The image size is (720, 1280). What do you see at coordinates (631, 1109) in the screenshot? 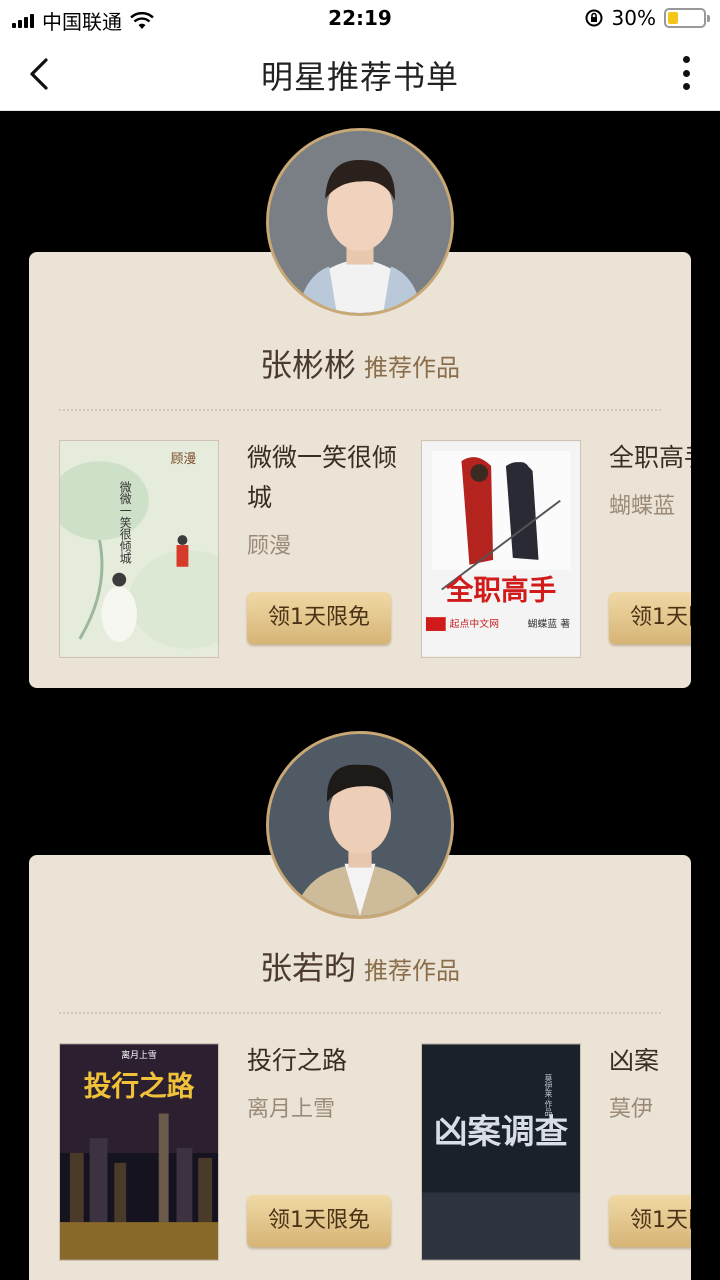
I see `book-author: 莫伊` at bounding box center [631, 1109].